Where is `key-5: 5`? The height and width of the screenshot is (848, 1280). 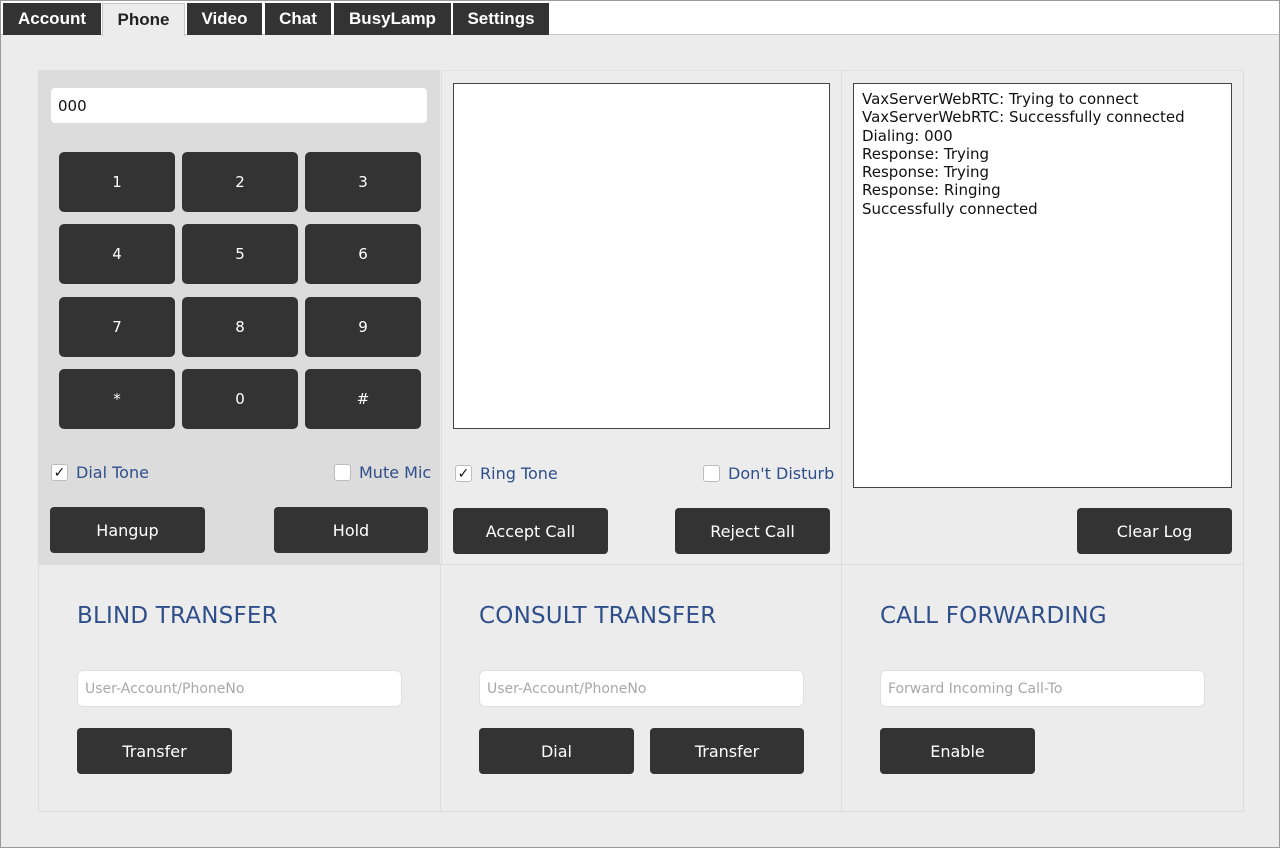 key-5: 5 is located at coordinates (240, 254).